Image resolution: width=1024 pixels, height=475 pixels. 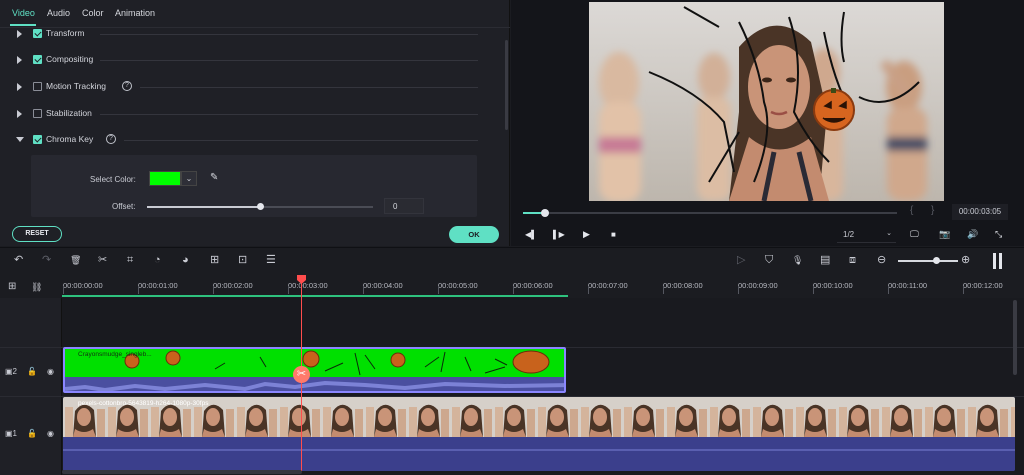 I want to click on ok-button: OK, so click(x=474, y=234).